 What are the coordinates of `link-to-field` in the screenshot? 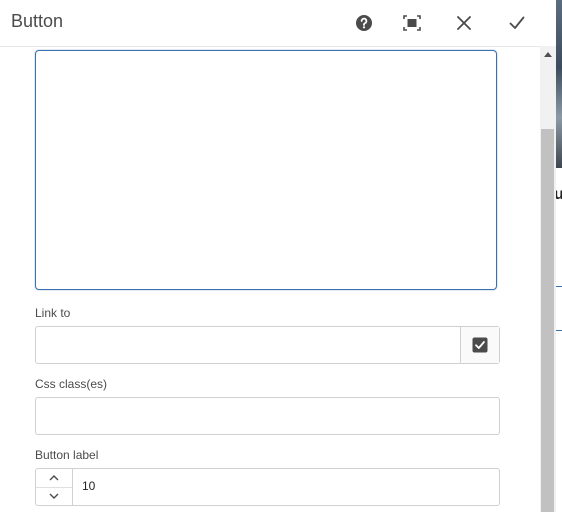 It's located at (267, 345).